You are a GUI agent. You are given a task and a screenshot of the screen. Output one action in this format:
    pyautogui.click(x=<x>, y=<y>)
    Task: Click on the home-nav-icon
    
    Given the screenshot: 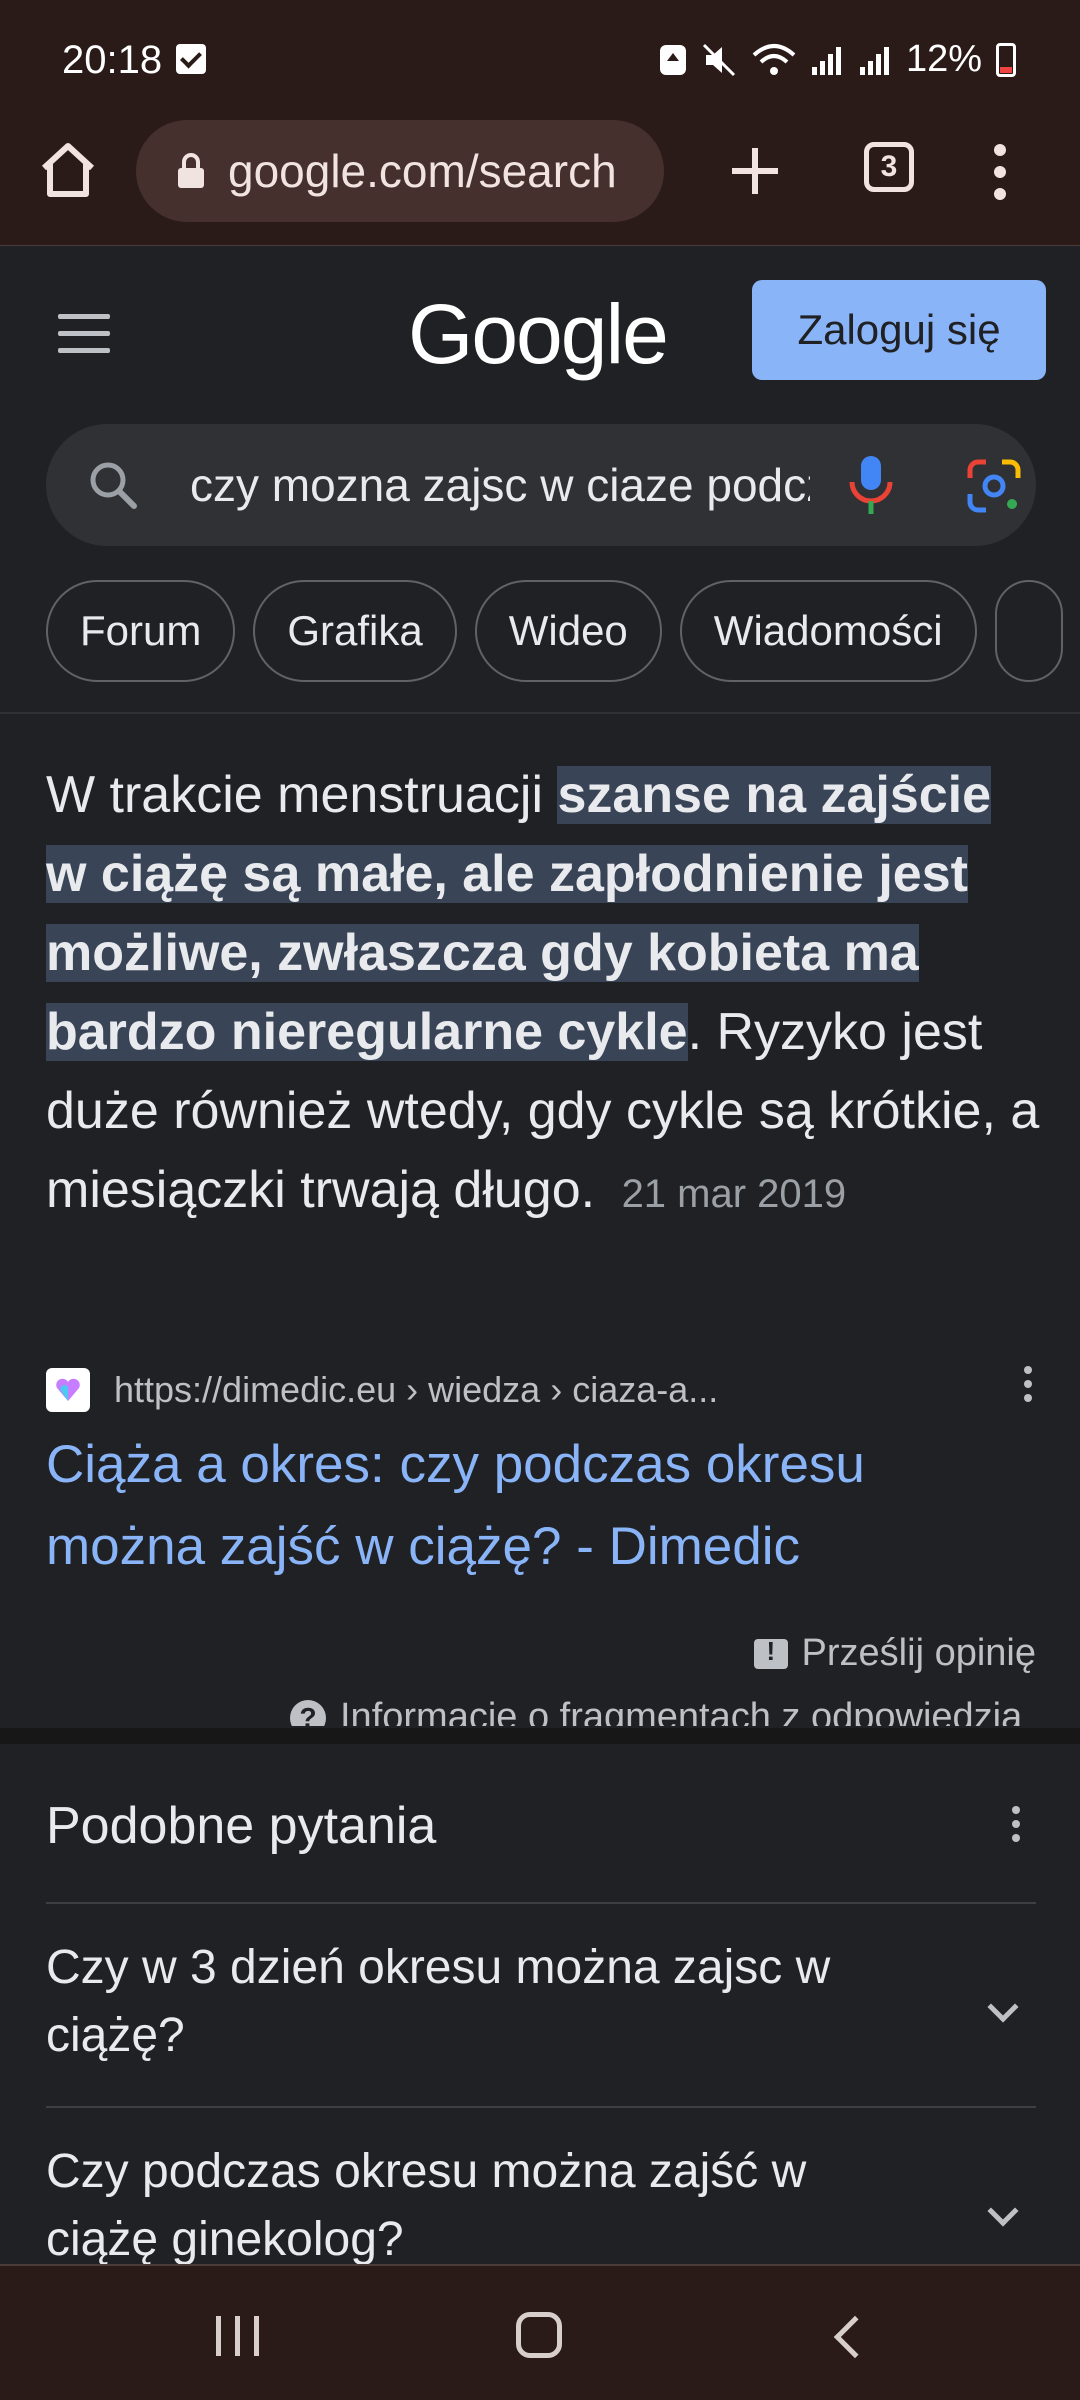 What is the action you would take?
    pyautogui.click(x=539, y=2335)
    